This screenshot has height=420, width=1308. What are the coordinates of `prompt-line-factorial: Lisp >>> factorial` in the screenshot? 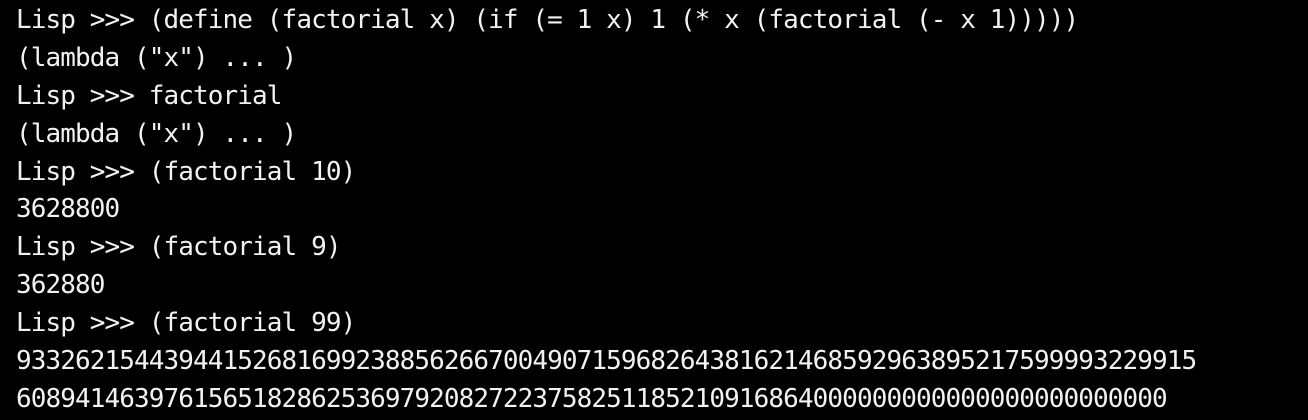 It's located at (149, 95).